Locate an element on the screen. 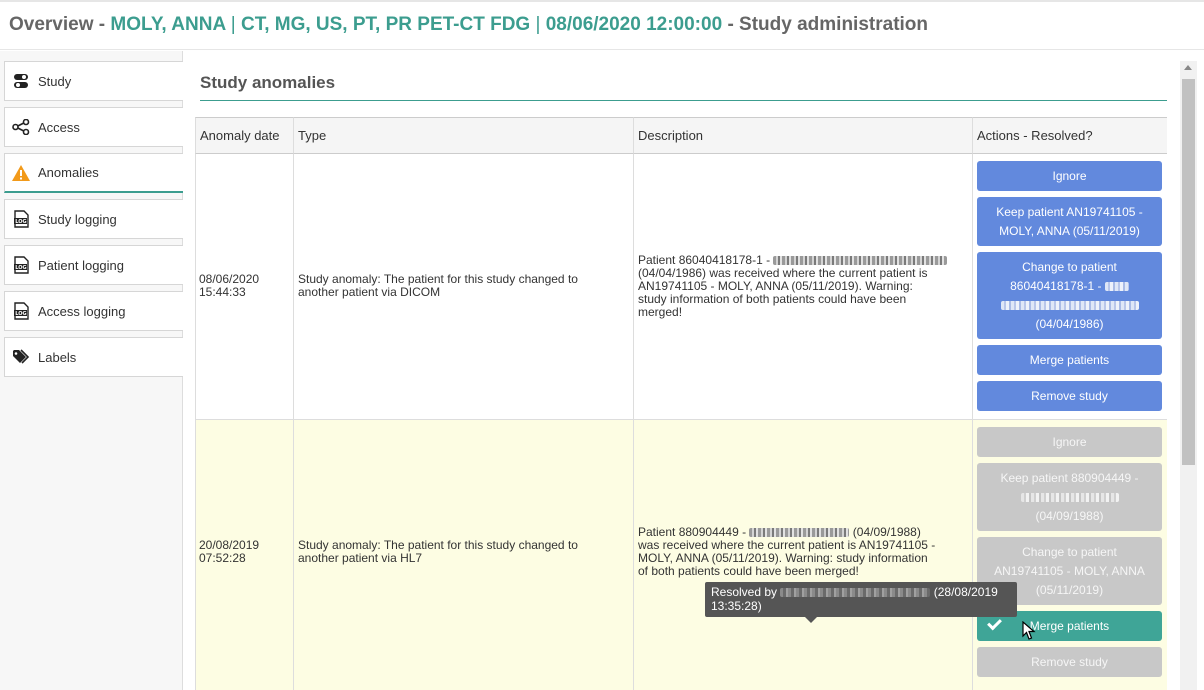 The height and width of the screenshot is (690, 1204). sidebar-item-label: Access logging is located at coordinates (82, 311).